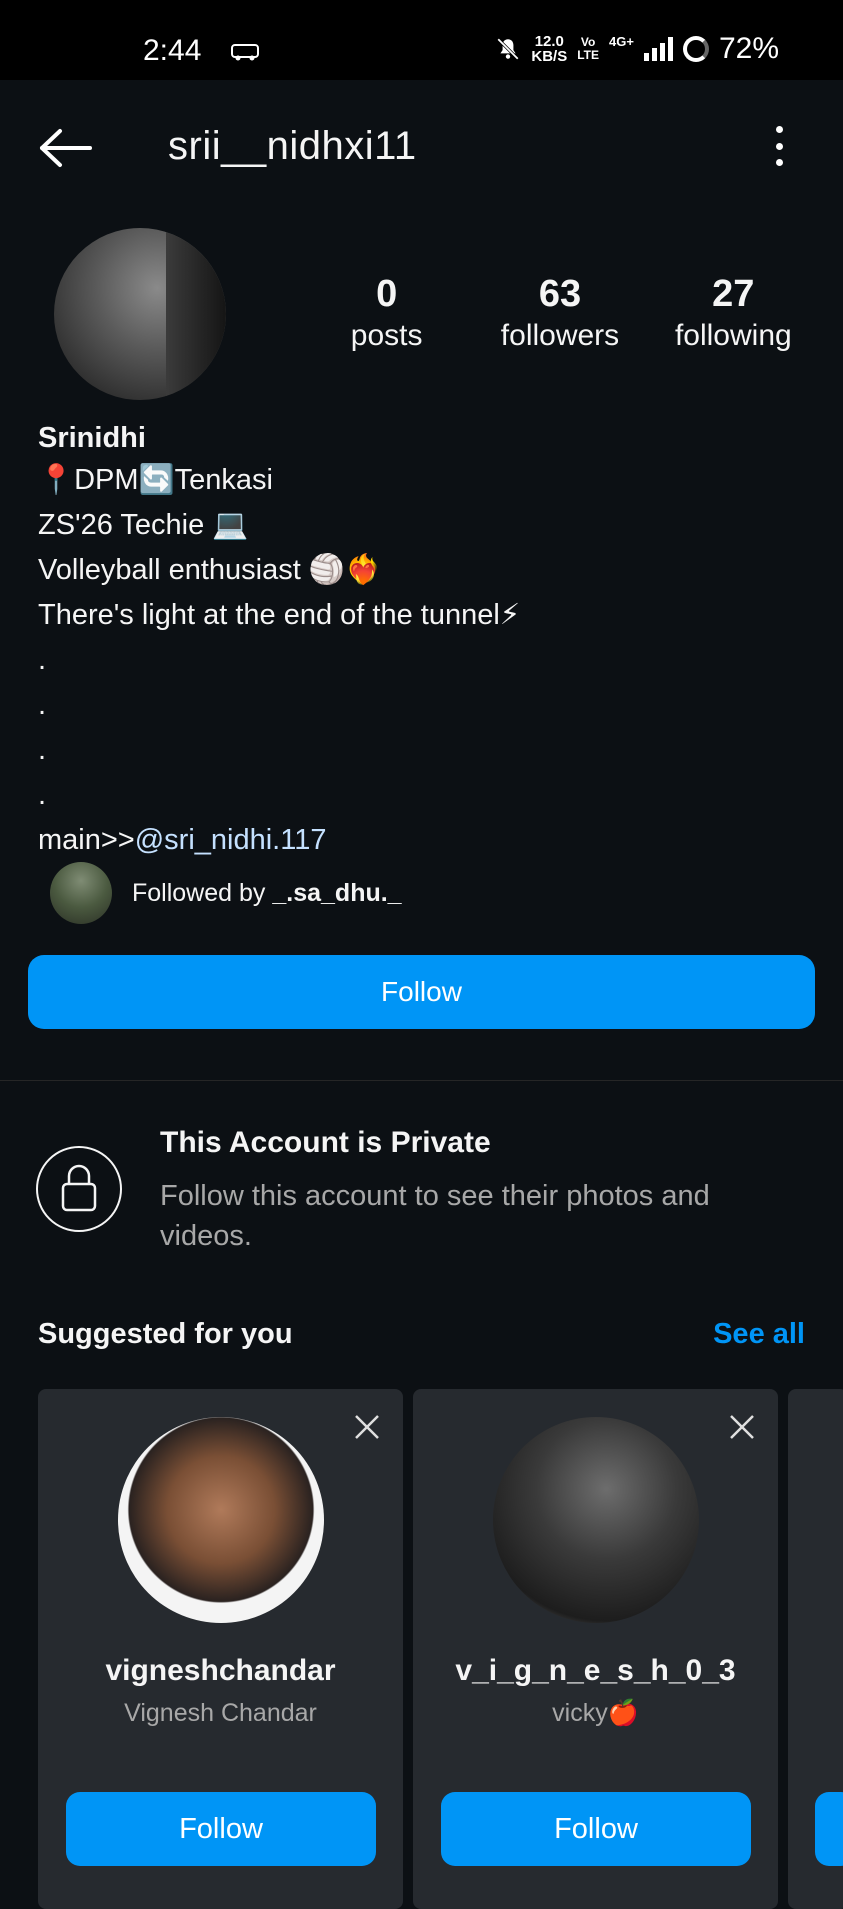  I want to click on battery-percent: 72%, so click(748, 48).